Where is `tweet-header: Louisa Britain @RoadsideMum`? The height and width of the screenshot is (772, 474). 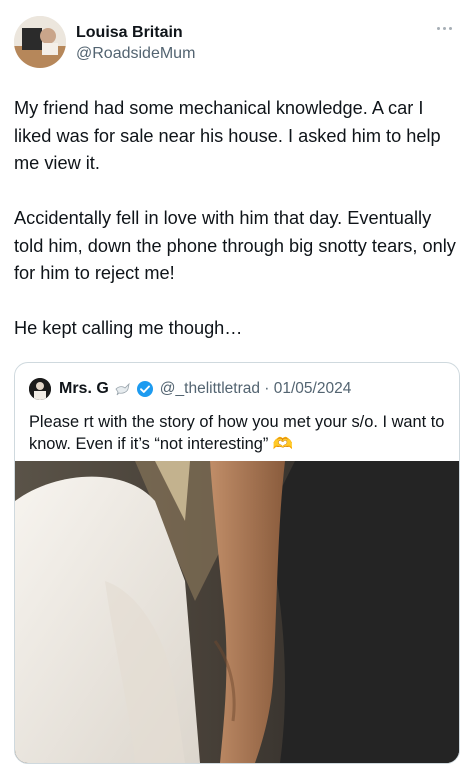
tweet-header: Louisa Britain @RoadsideMum is located at coordinates (237, 42).